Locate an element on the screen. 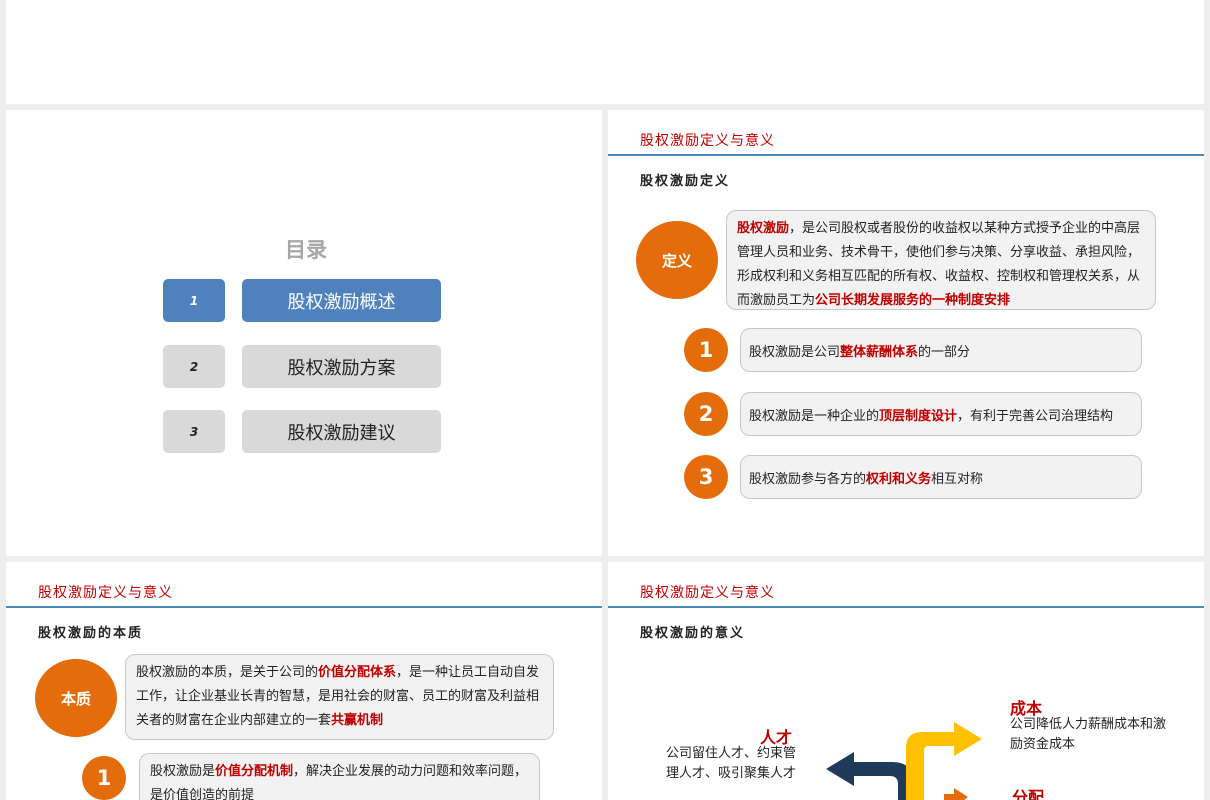 The height and width of the screenshot is (800, 1210). point-3-pre: 股权激励参与各方的 is located at coordinates (808, 479).